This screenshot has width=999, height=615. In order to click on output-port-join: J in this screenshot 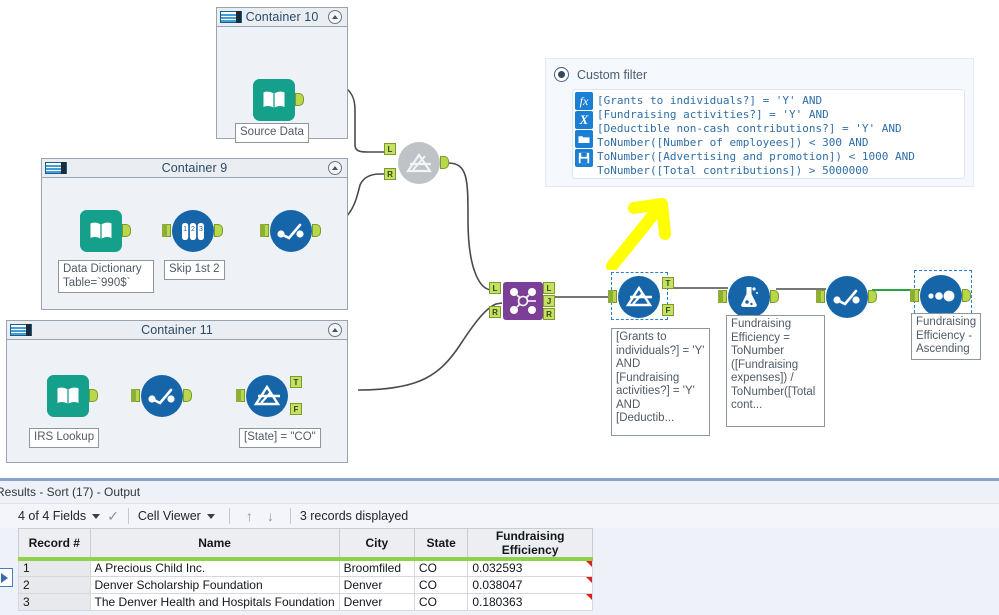, I will do `click(549, 301)`.